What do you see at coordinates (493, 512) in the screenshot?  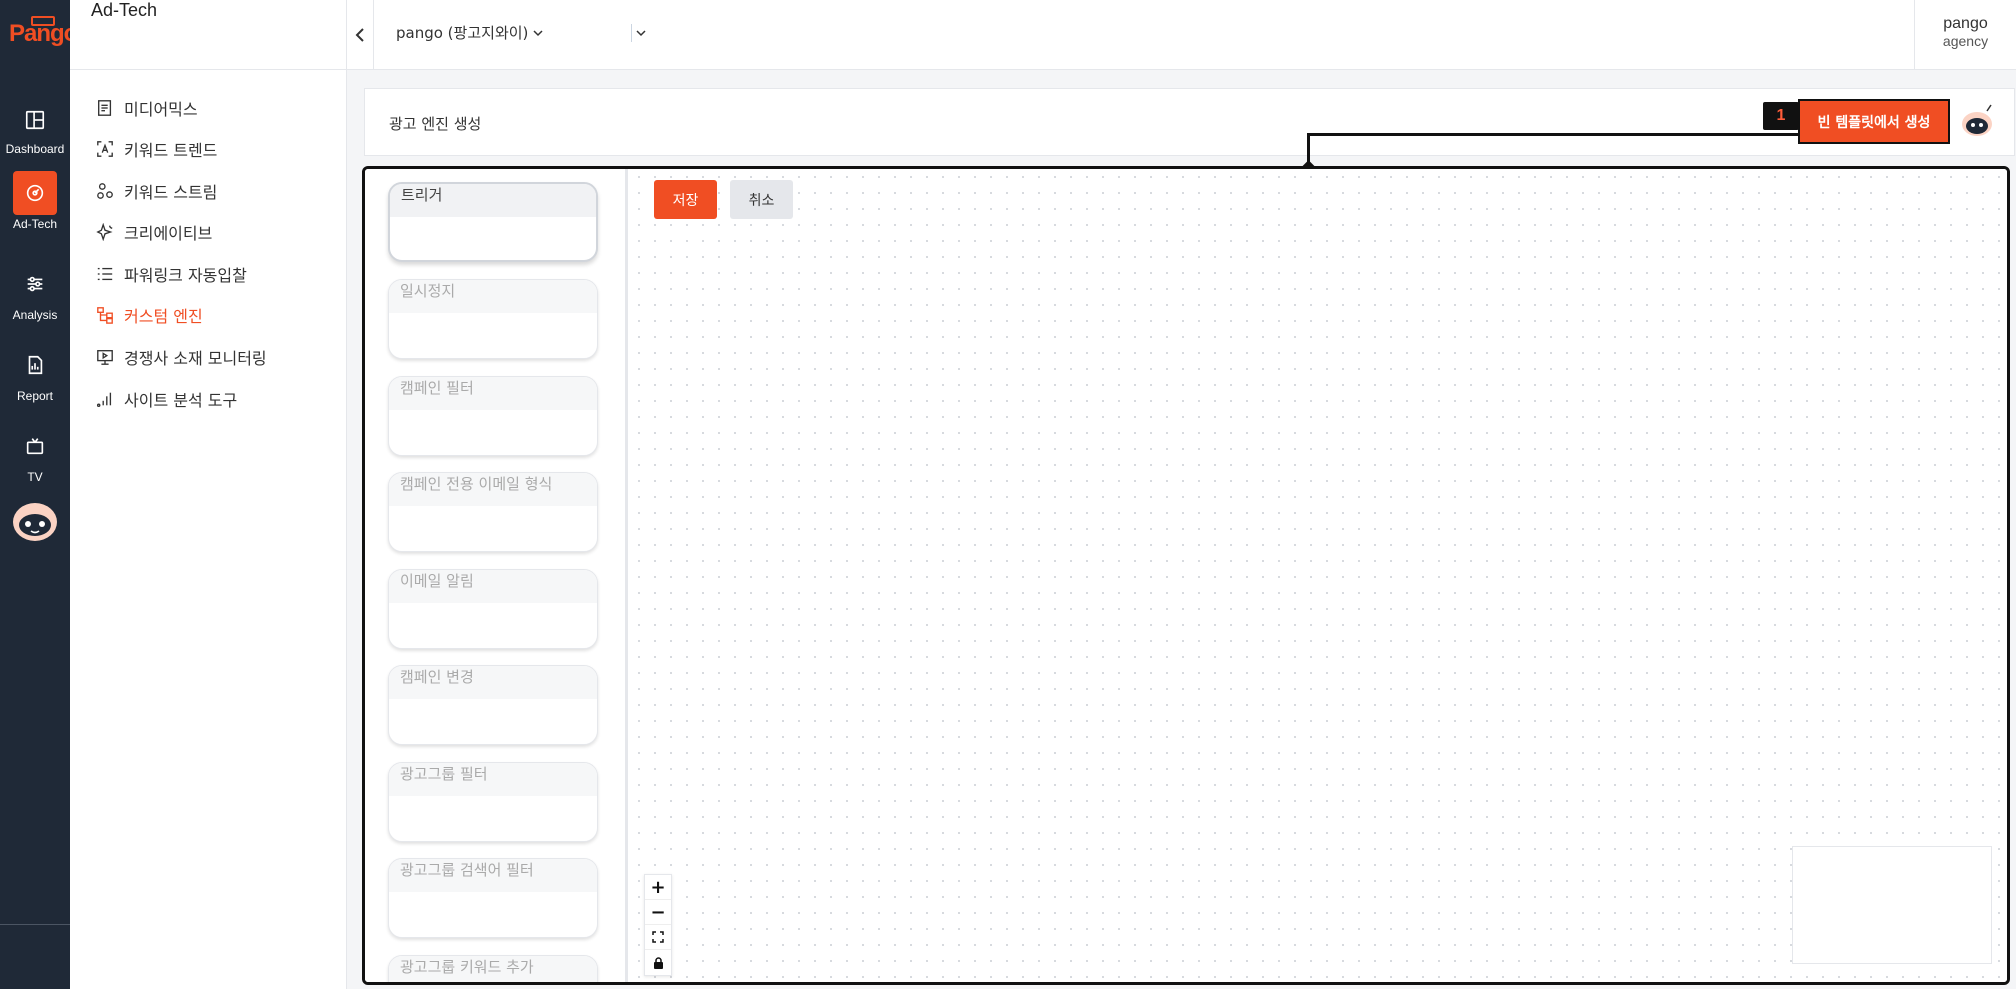 I see `node-card-campaign-email-format: 캠페인 전용 이메일 형식` at bounding box center [493, 512].